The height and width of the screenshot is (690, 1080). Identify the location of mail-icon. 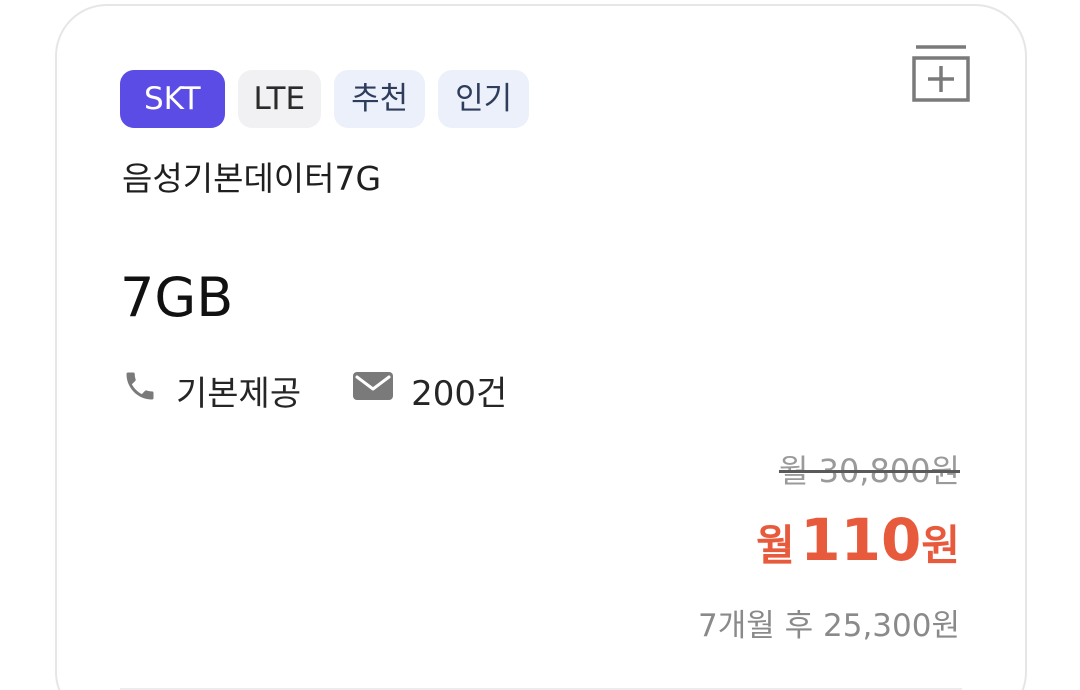
(373, 390).